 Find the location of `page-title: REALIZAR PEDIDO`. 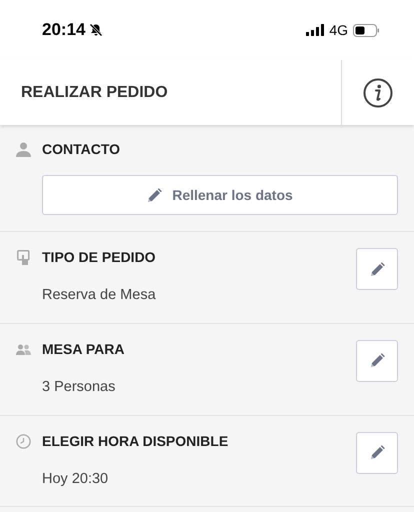

page-title: REALIZAR PEDIDO is located at coordinates (94, 92).